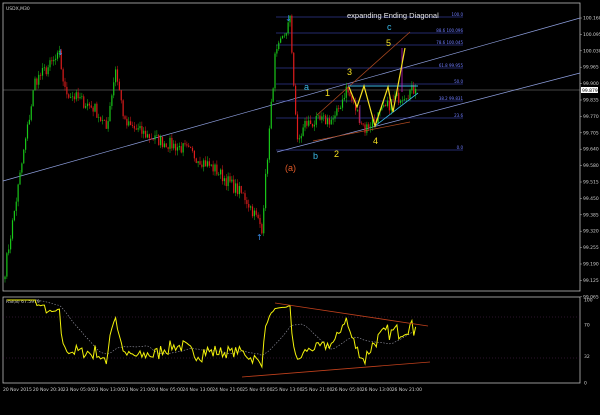 This screenshot has width=600, height=415. Describe the element at coordinates (389, 27) in the screenshot. I see `wave-label-c: c` at that location.